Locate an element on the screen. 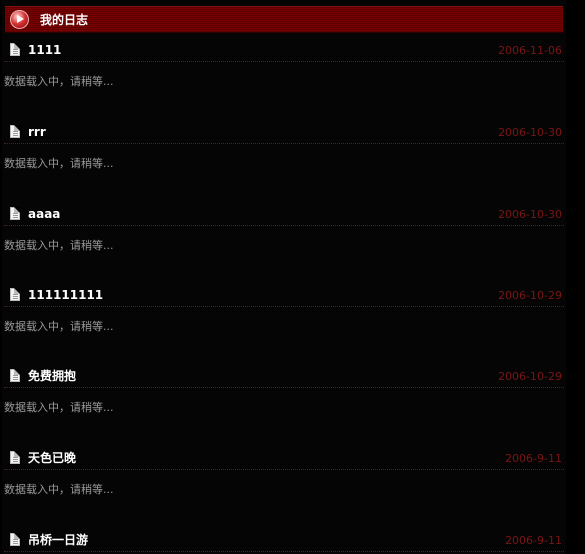 The image size is (585, 554). entry-title-link: 免费拥抱 is located at coordinates (52, 376).